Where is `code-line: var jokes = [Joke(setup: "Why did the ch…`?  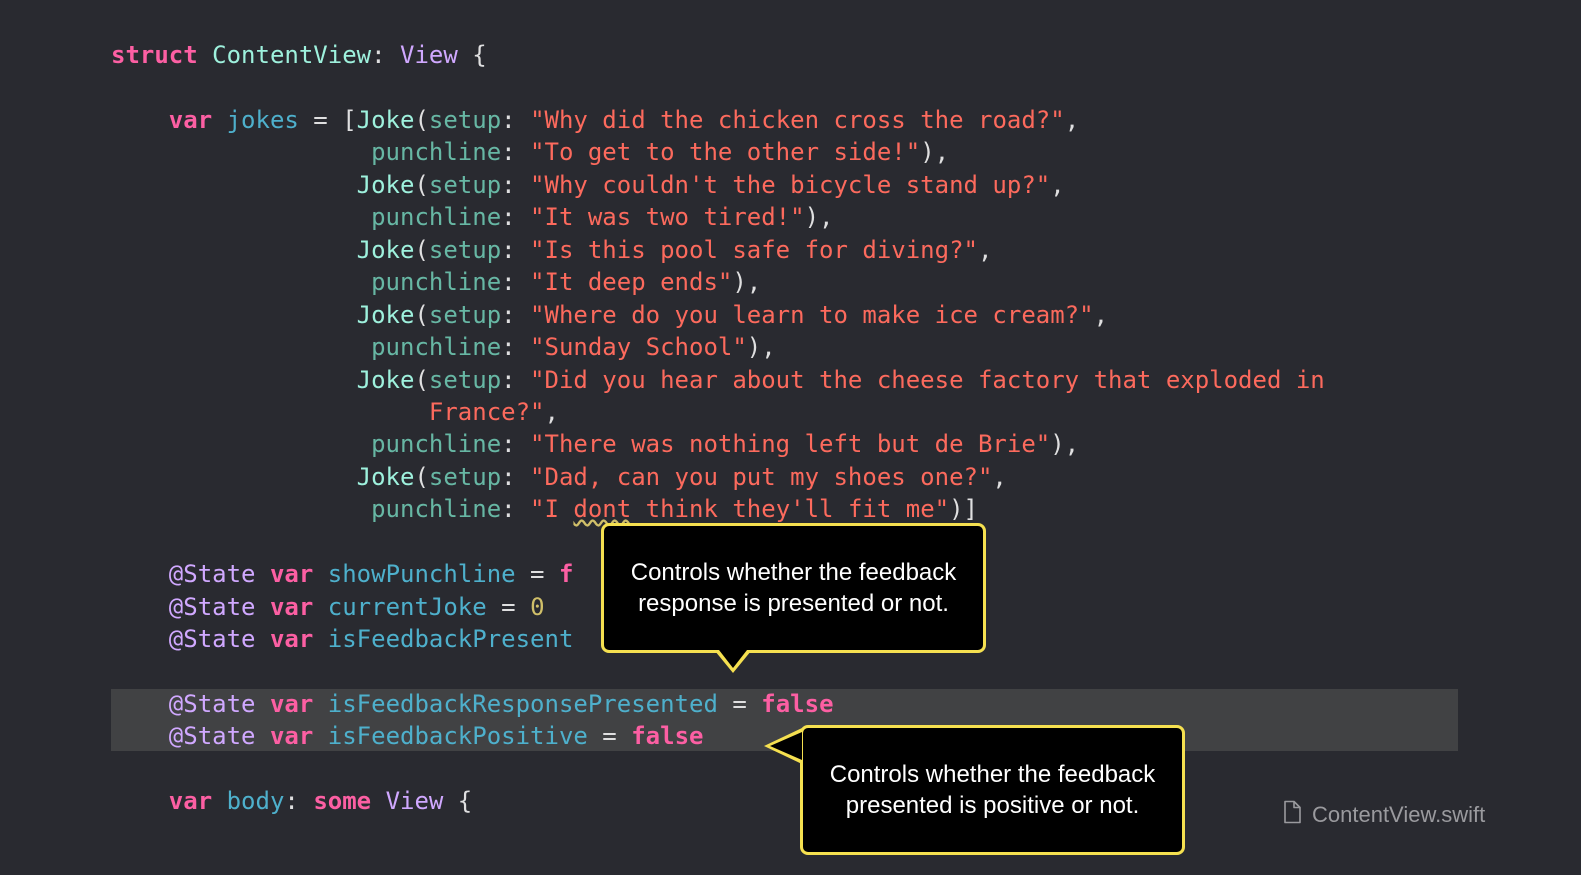 code-line: var jokes = [Joke(setup: "Why did the ch… is located at coordinates (595, 120).